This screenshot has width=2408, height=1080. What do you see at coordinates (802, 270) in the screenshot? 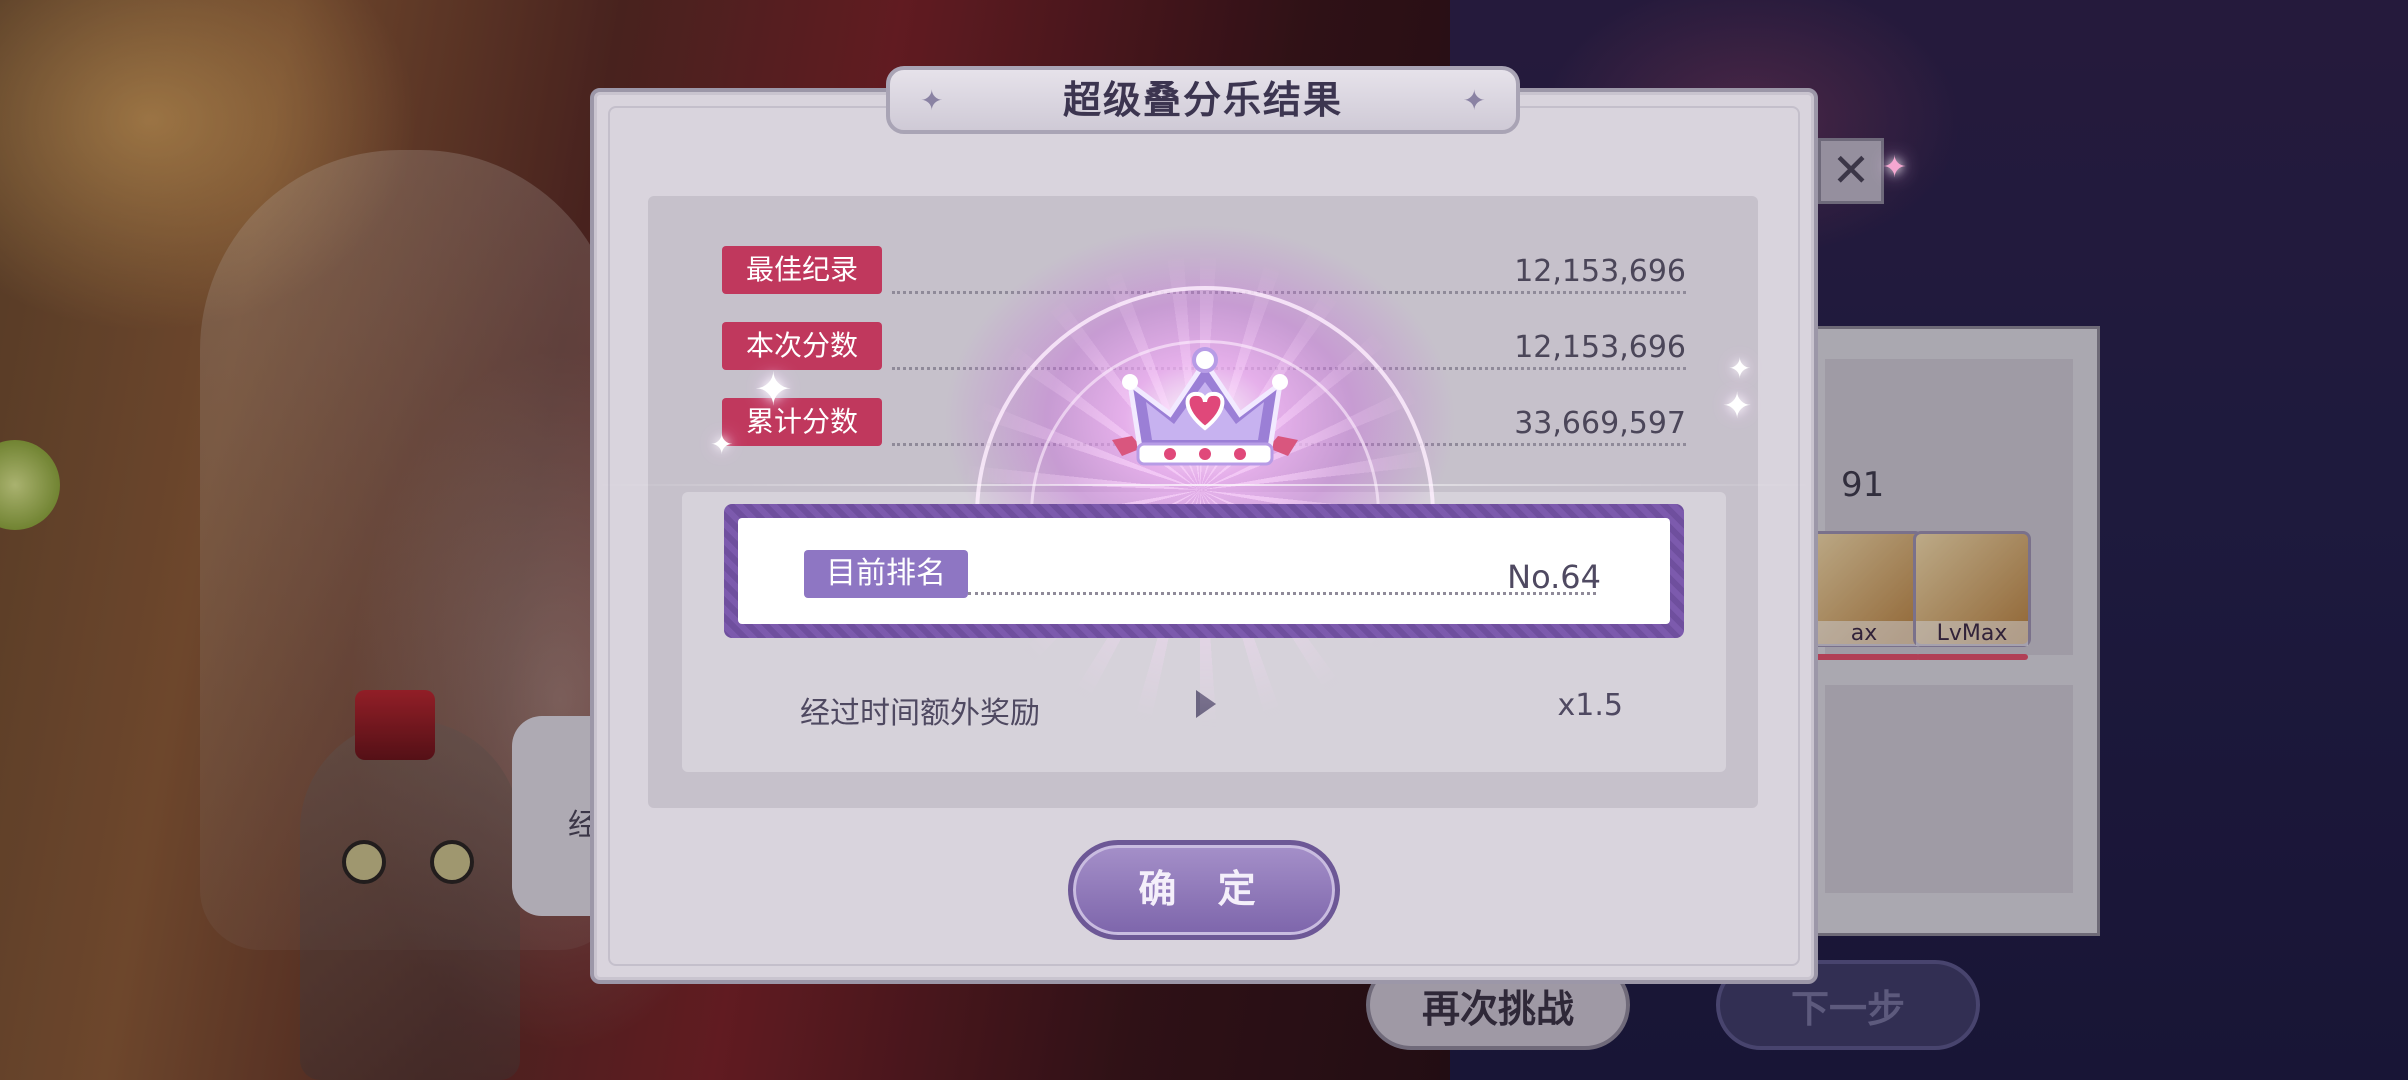
I see `stat-label: 最佳纪录` at bounding box center [802, 270].